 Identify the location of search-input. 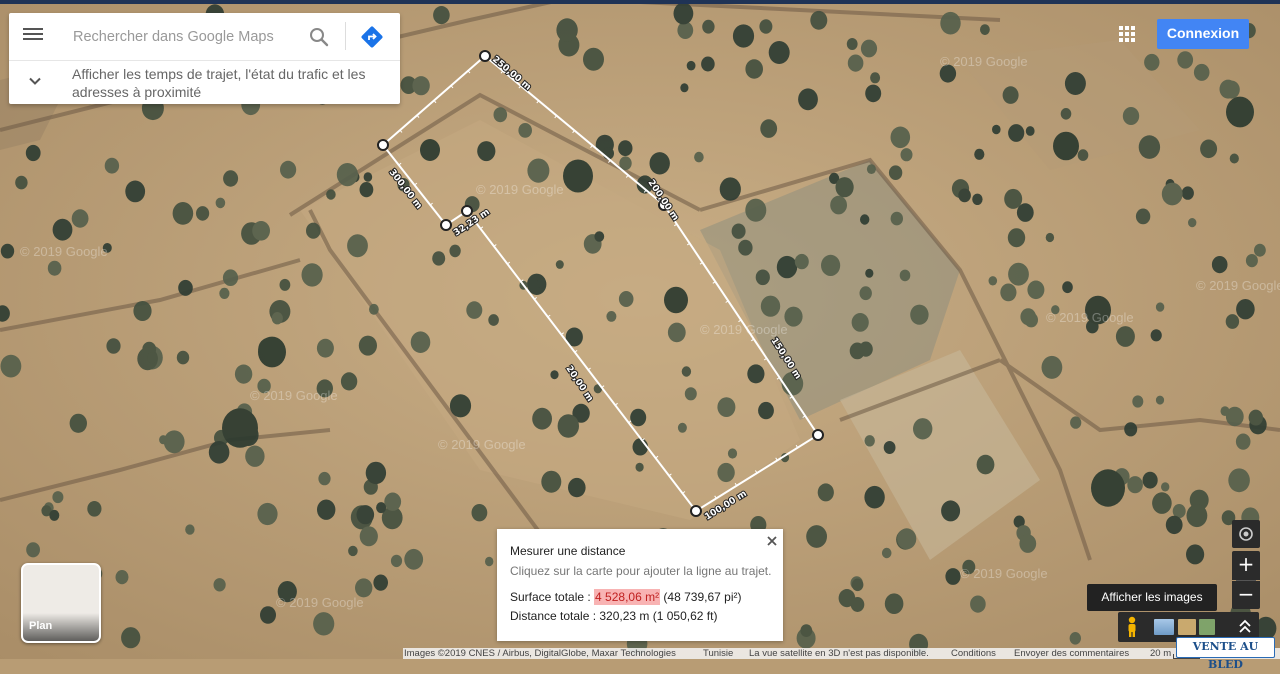
(188, 37).